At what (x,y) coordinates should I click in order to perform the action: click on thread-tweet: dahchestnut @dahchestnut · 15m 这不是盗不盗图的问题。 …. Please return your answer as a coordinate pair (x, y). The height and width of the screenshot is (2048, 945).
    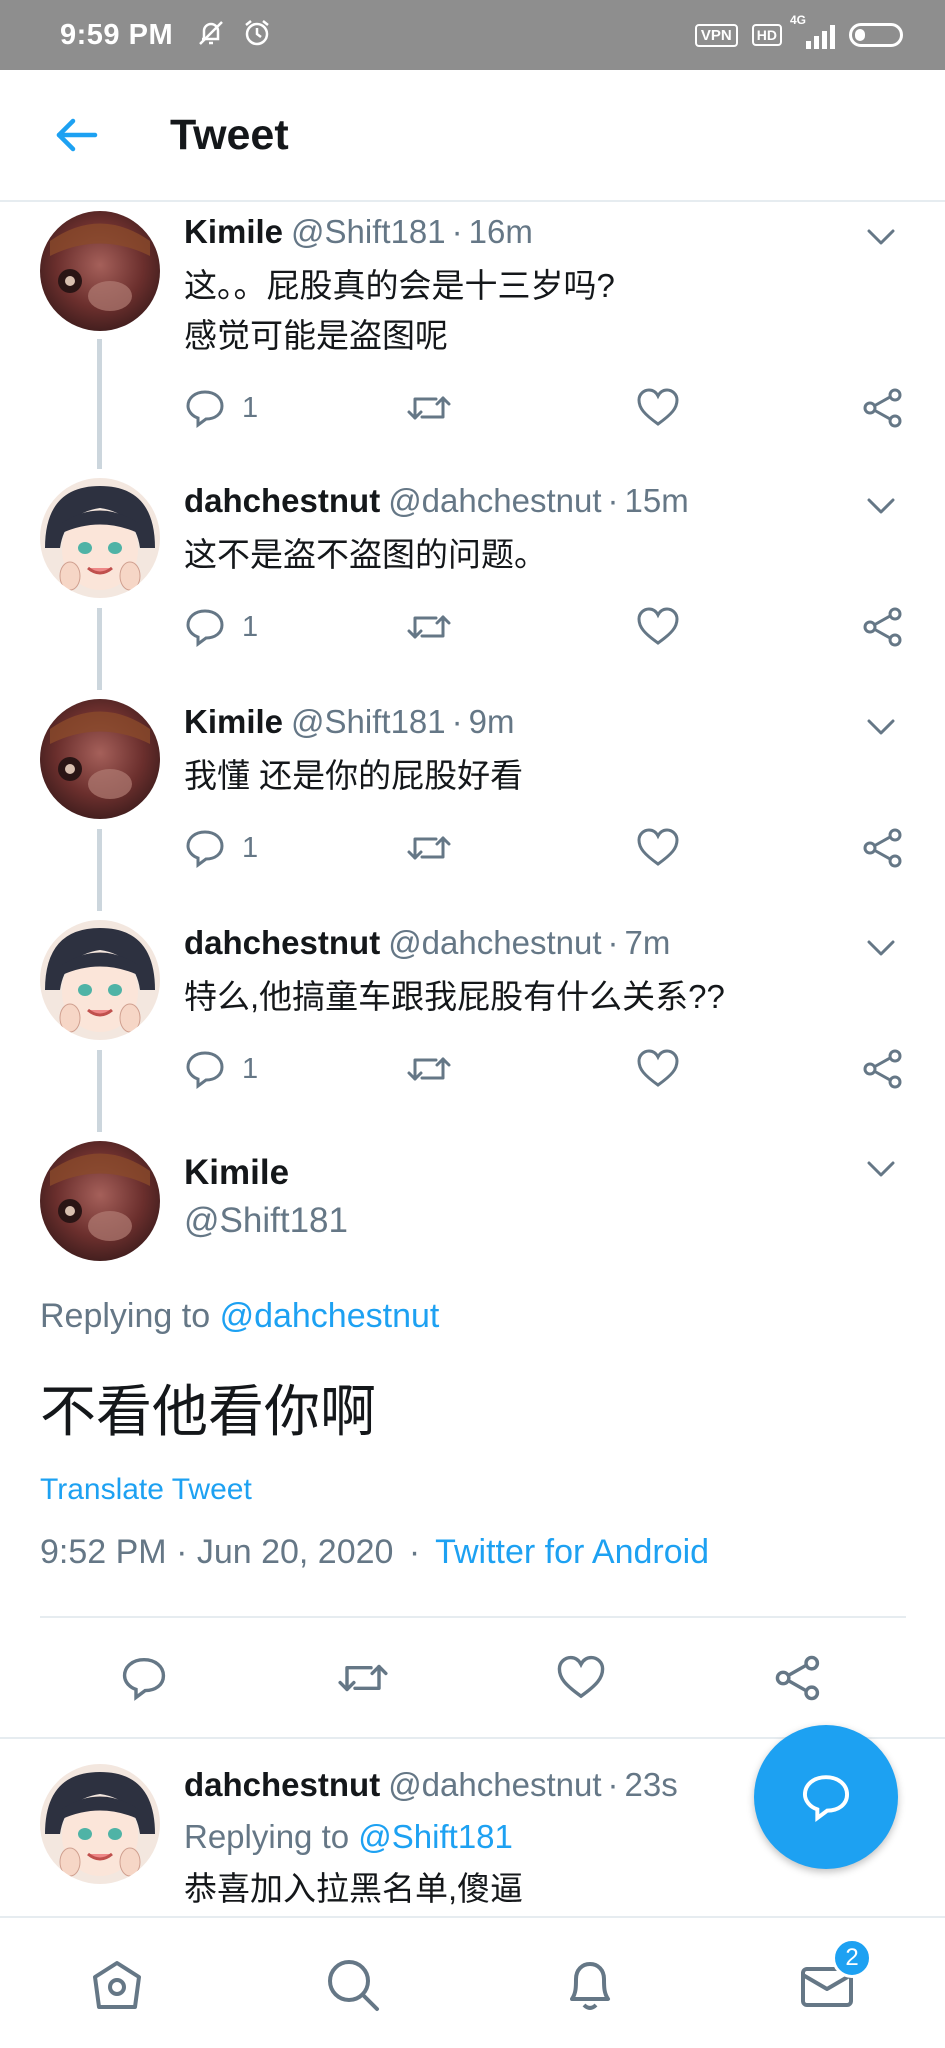
    Looking at the image, I should click on (472, 581).